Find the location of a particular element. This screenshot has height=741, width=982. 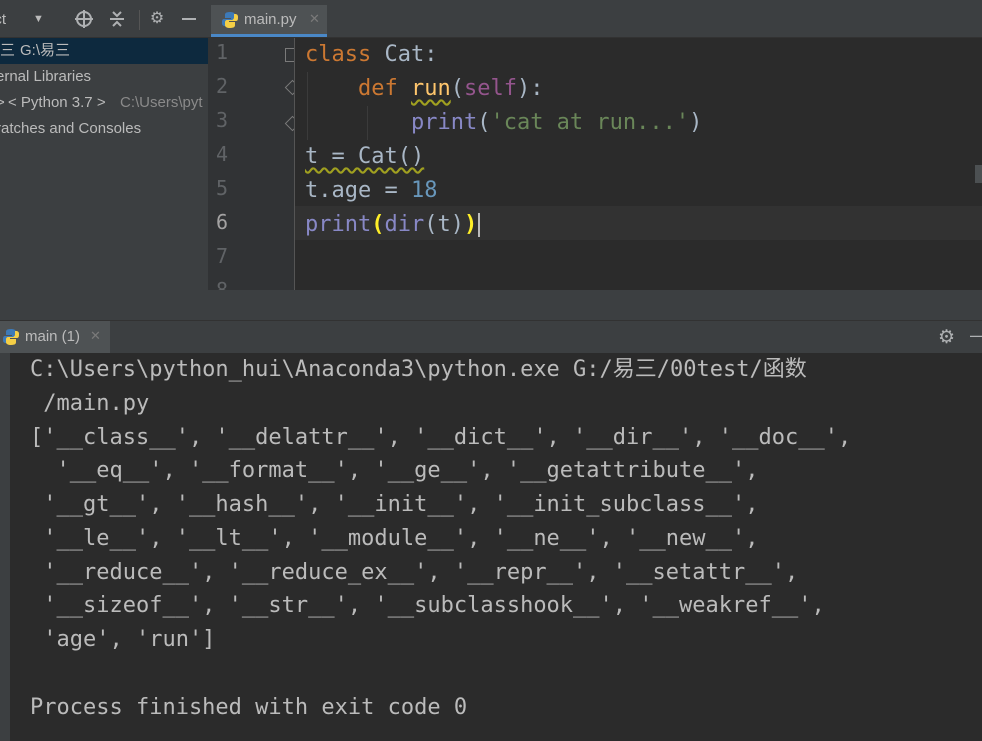

code-text: ) is located at coordinates (696, 122).